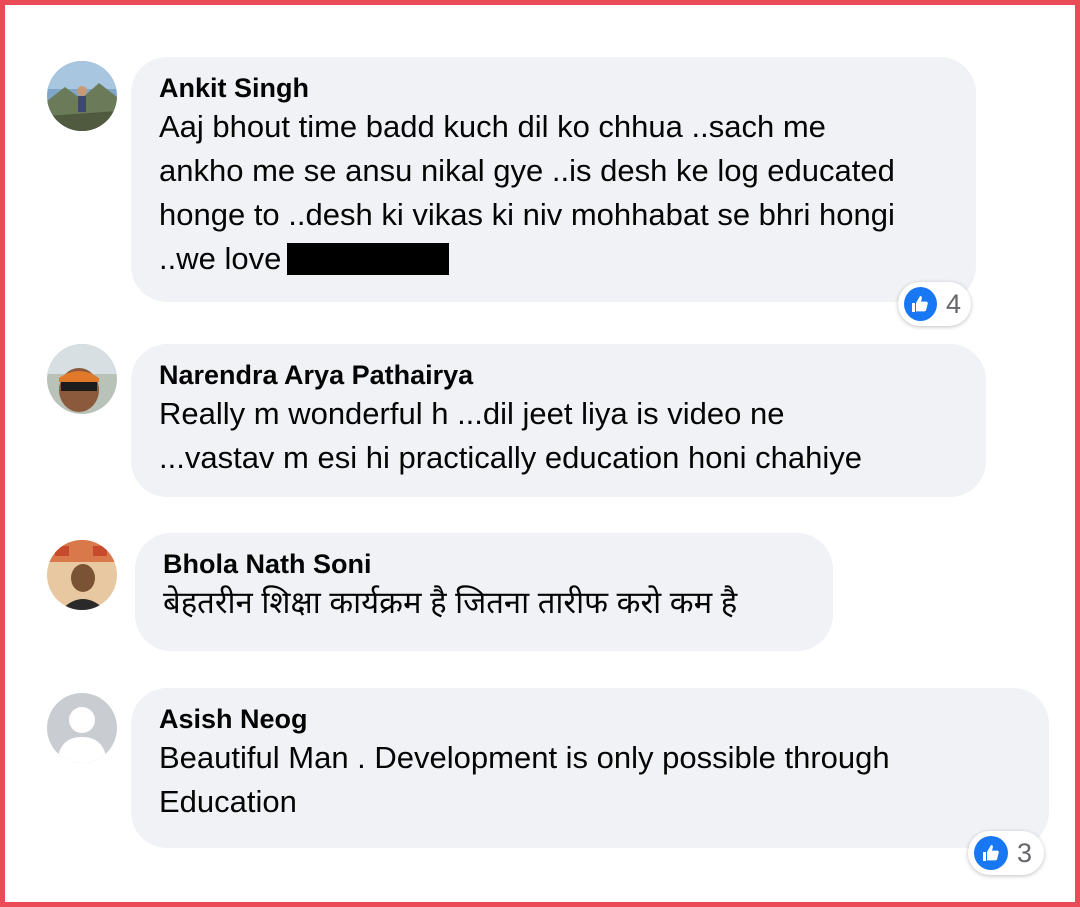 The image size is (1080, 907). I want to click on comment-author: Bhola Nath Soni, so click(484, 564).